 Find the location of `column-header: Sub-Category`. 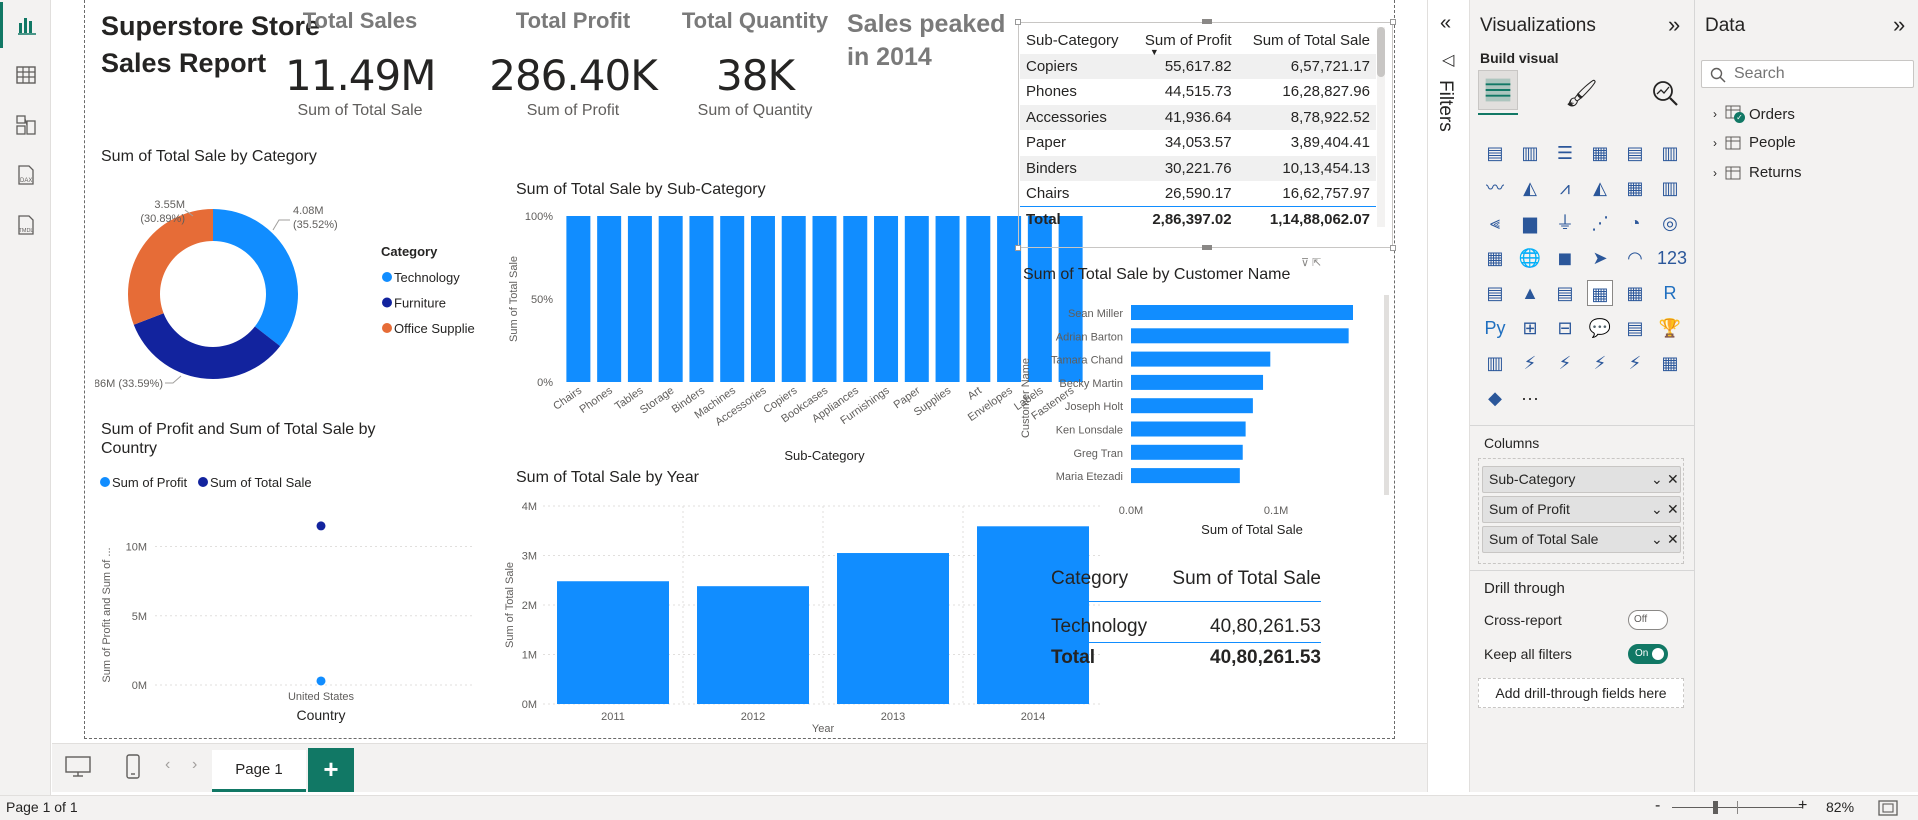

column-header: Sub-Category is located at coordinates (1076, 41).